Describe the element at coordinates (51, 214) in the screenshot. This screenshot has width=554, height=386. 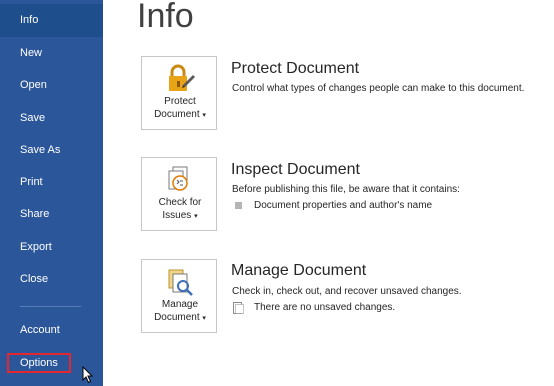
I see `nav-item-share: Share` at that location.